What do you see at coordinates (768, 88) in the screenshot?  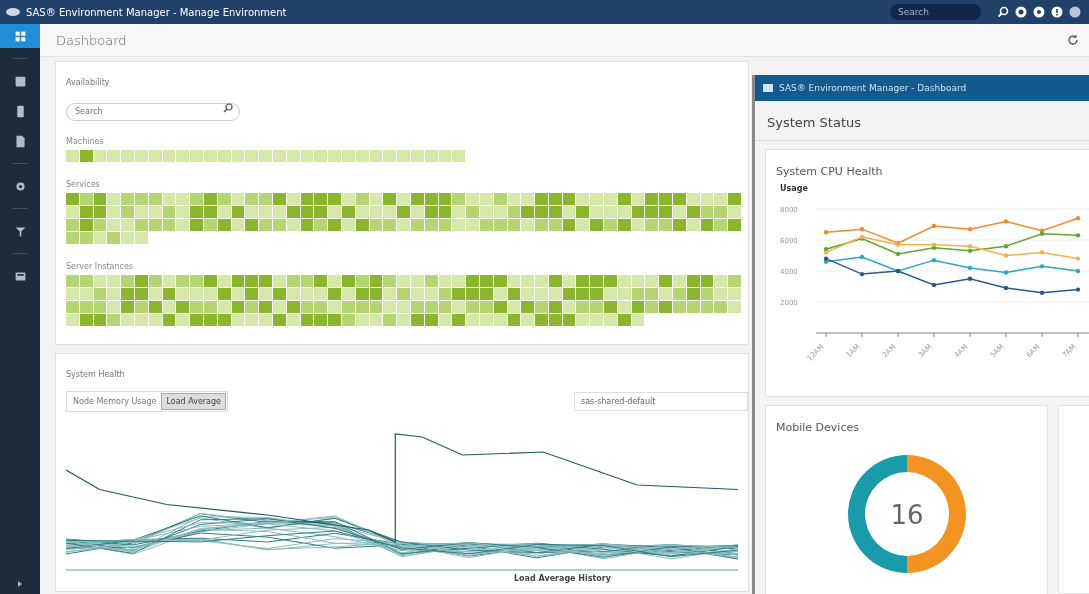 I see `window-icon` at bounding box center [768, 88].